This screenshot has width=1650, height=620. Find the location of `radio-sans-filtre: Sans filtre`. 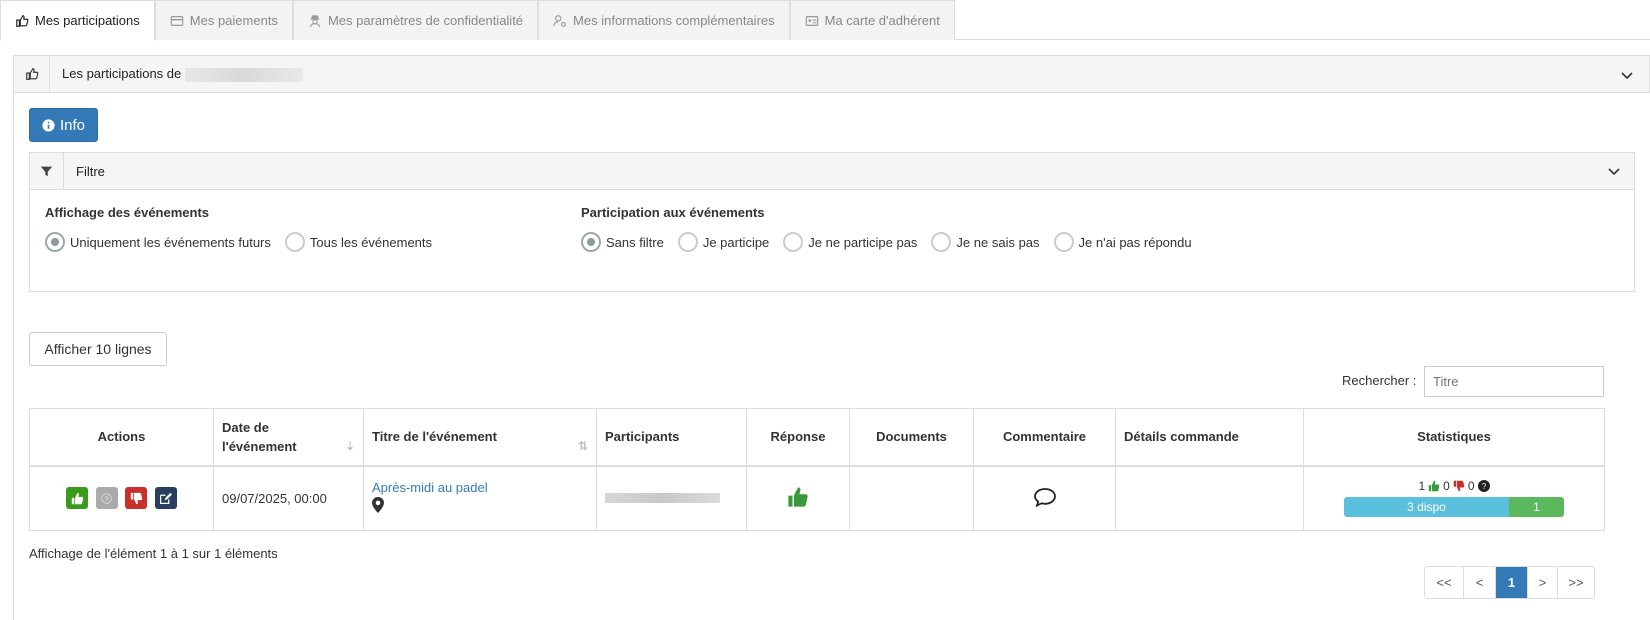

radio-sans-filtre: Sans filtre is located at coordinates (622, 242).